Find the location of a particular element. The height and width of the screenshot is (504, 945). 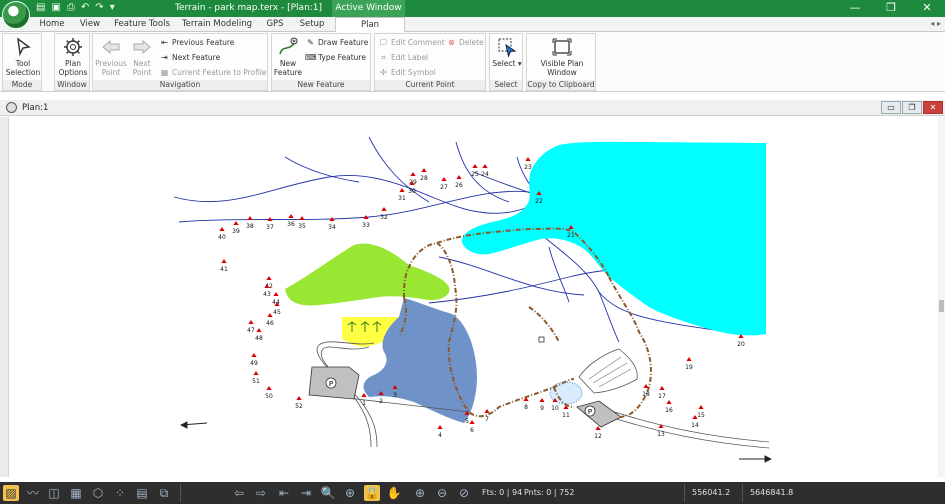

terrain-logo-icon is located at coordinates (16, 15).